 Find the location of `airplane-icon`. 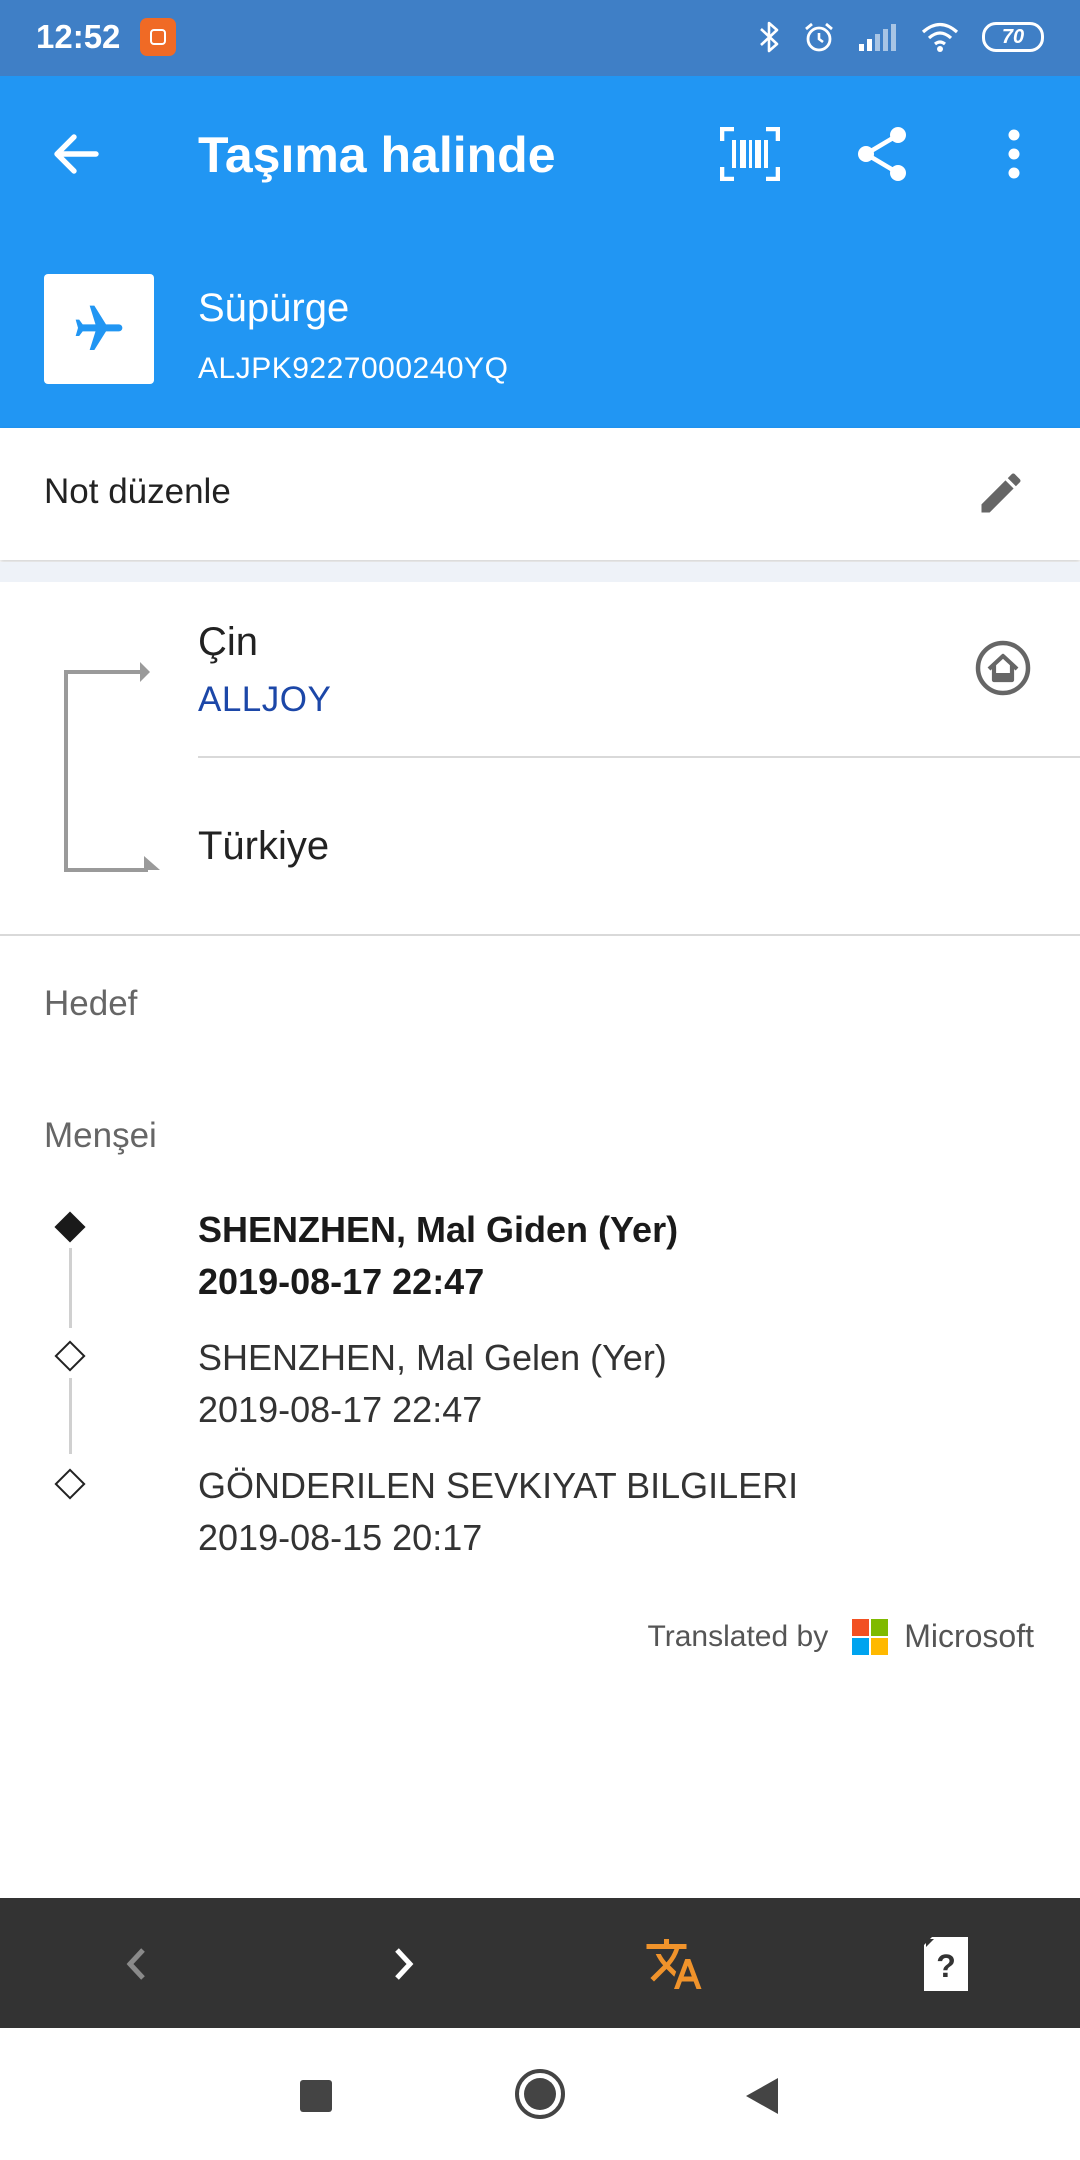

airplane-icon is located at coordinates (99, 327).